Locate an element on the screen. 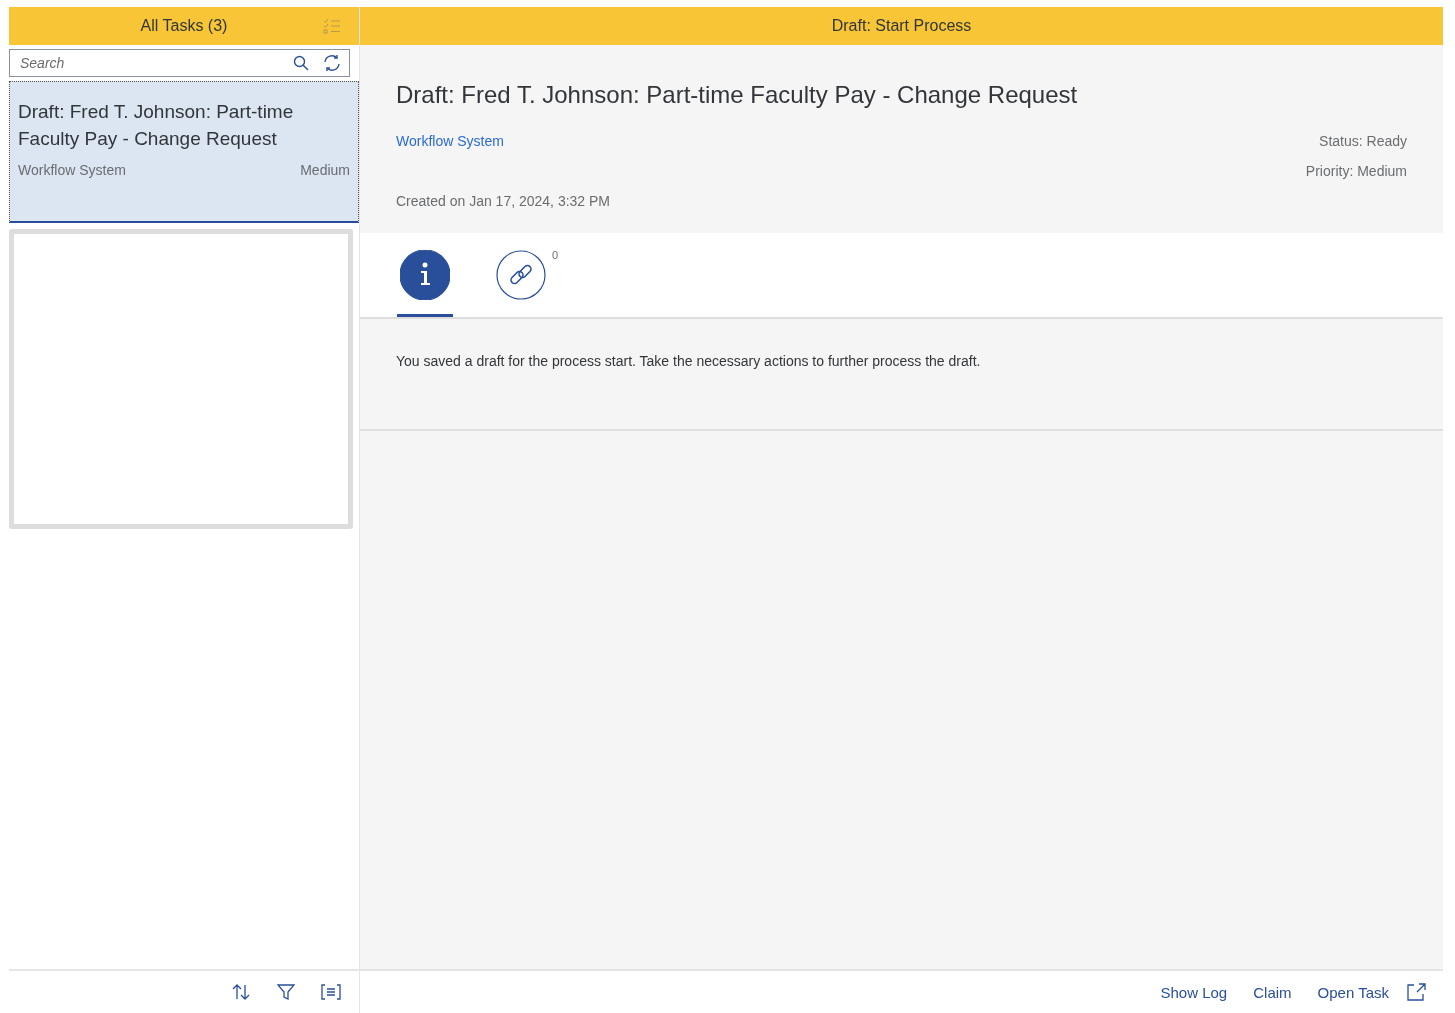 The height and width of the screenshot is (1013, 1455). footer-action: Claim is located at coordinates (1272, 992).